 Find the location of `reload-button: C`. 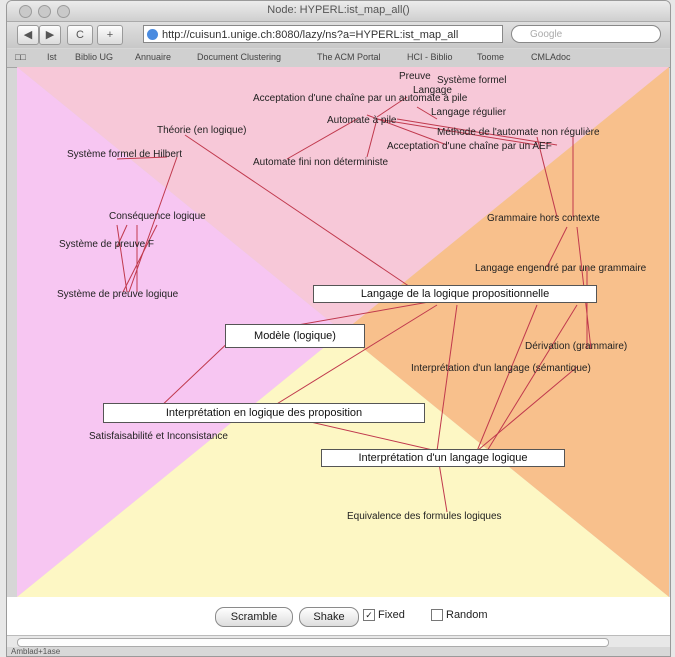

reload-button: C is located at coordinates (80, 35).